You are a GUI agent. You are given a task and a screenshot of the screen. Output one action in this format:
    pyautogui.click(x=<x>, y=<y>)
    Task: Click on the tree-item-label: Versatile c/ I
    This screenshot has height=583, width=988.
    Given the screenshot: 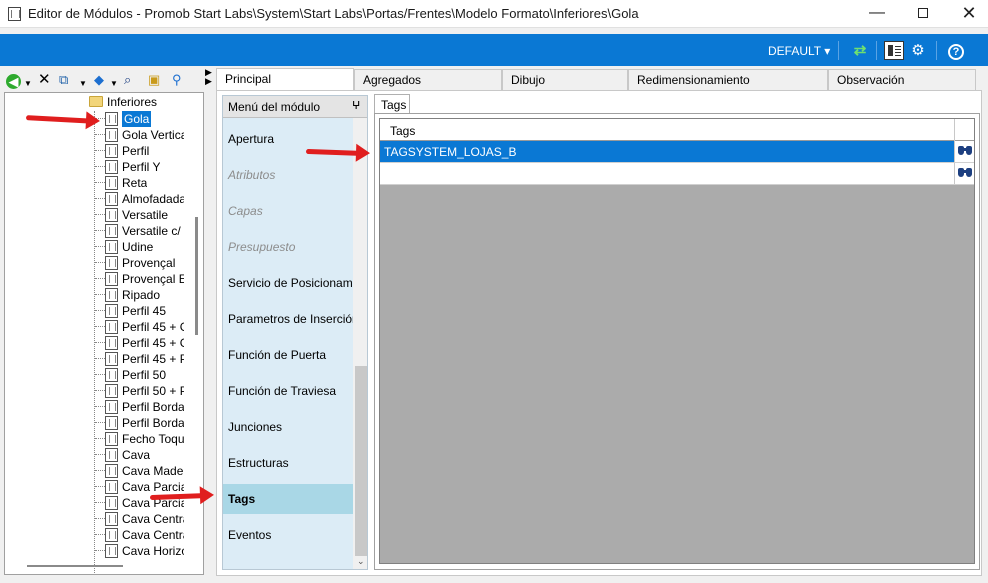 What is the action you would take?
    pyautogui.click(x=153, y=231)
    